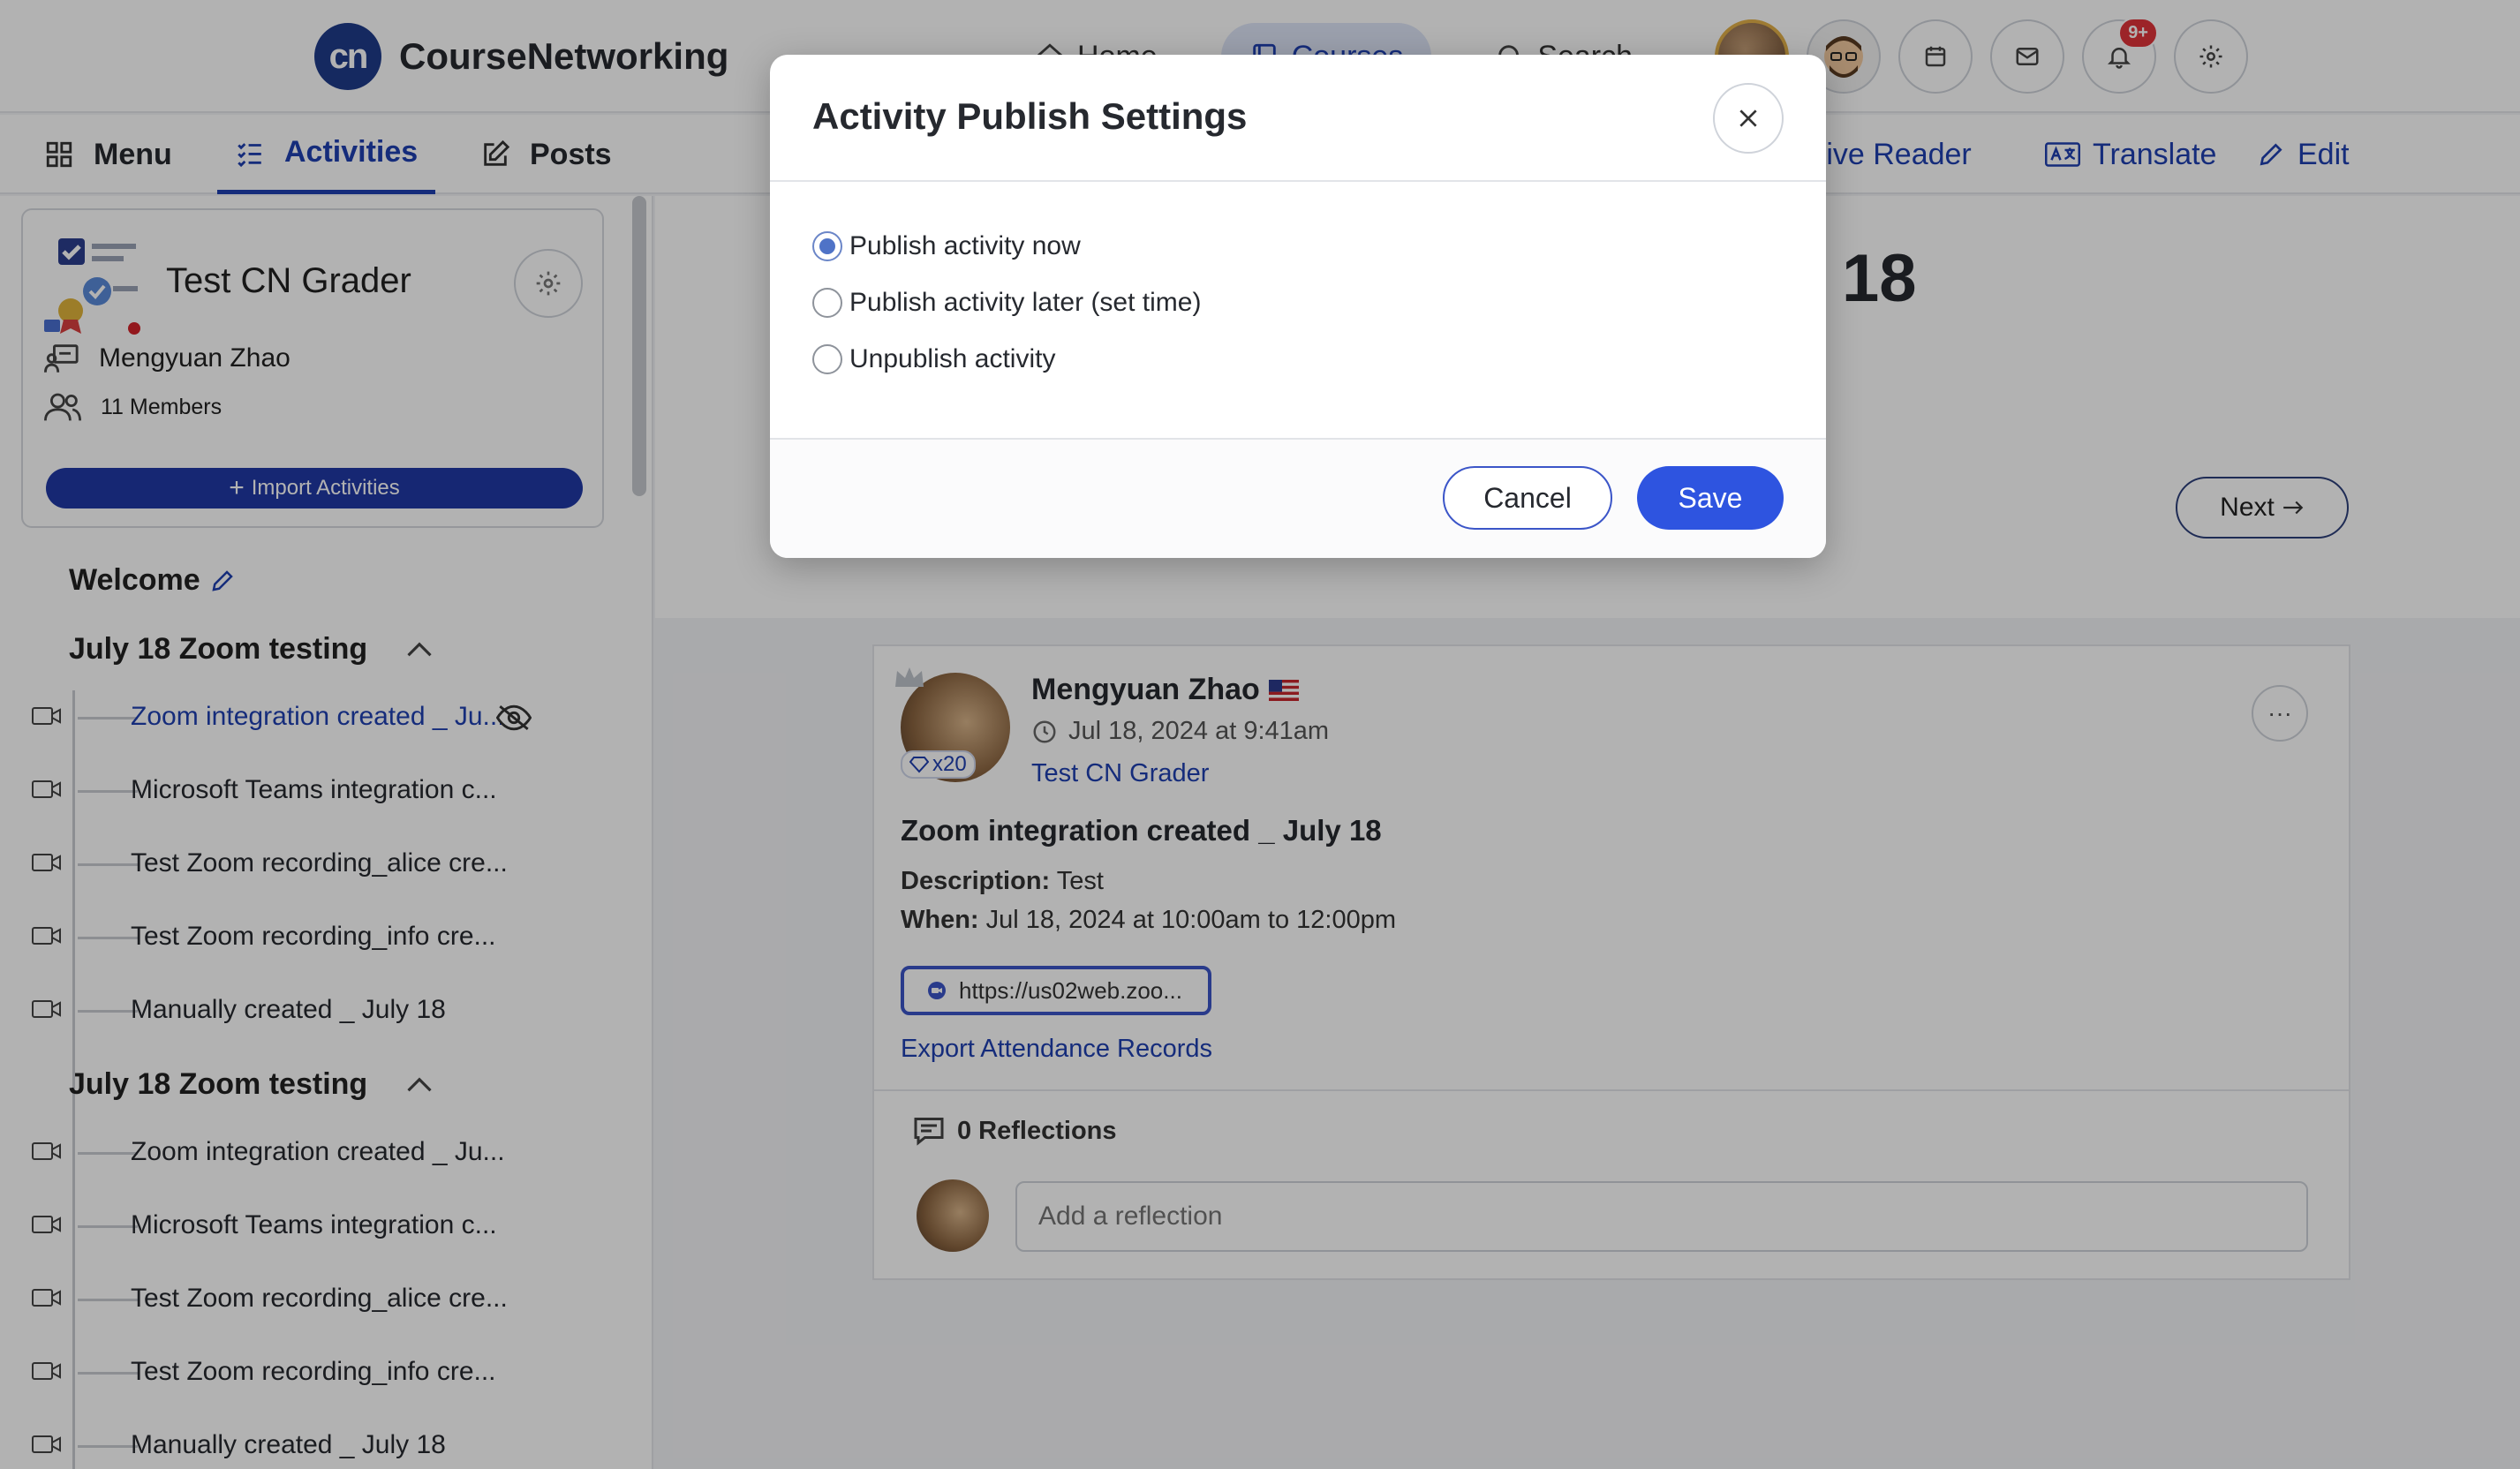 The width and height of the screenshot is (2520, 1469). Describe the element at coordinates (827, 246) in the screenshot. I see `publish-now-radio` at that location.